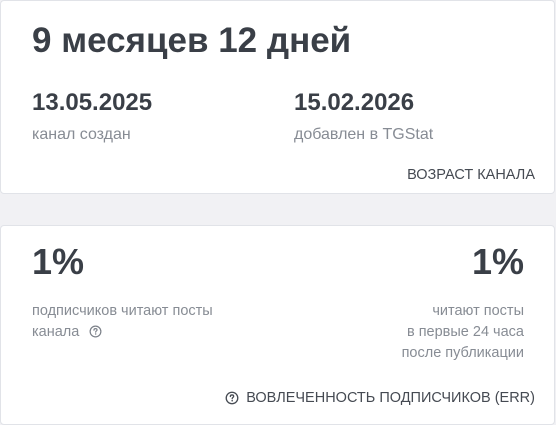  Describe the element at coordinates (122, 311) in the screenshot. I see `readers-caption-line-1: подписчиков читают посты` at that location.